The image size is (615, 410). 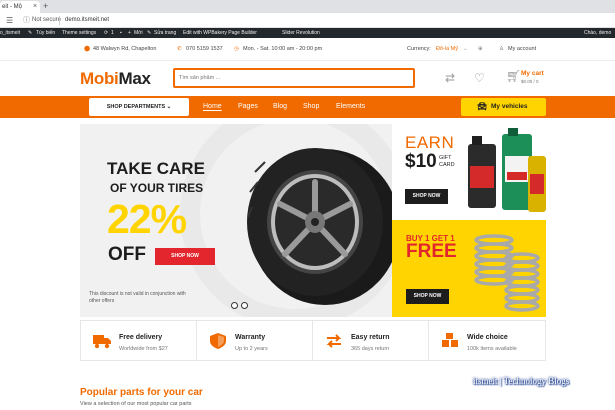 What do you see at coordinates (125, 49) in the screenshot?
I see `store-address: 48 Walwyn Rd, Chapelton` at bounding box center [125, 49].